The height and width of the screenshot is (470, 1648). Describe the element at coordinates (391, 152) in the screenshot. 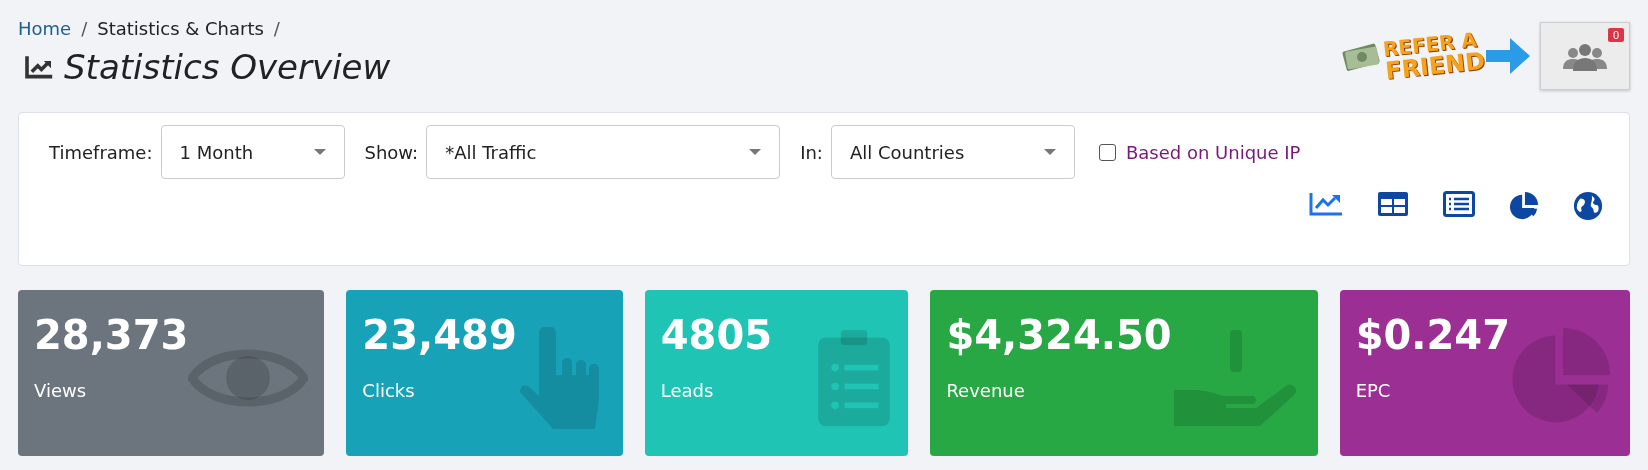

I see `filter-label: Show:` at that location.